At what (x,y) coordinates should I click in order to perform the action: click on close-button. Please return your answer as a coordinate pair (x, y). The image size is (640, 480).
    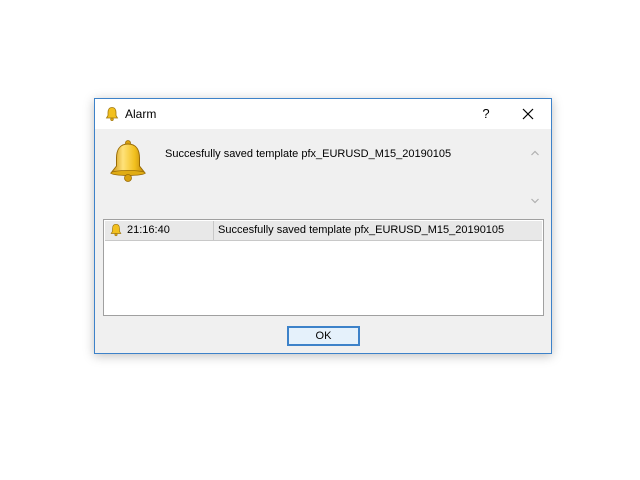
    Looking at the image, I should click on (528, 114).